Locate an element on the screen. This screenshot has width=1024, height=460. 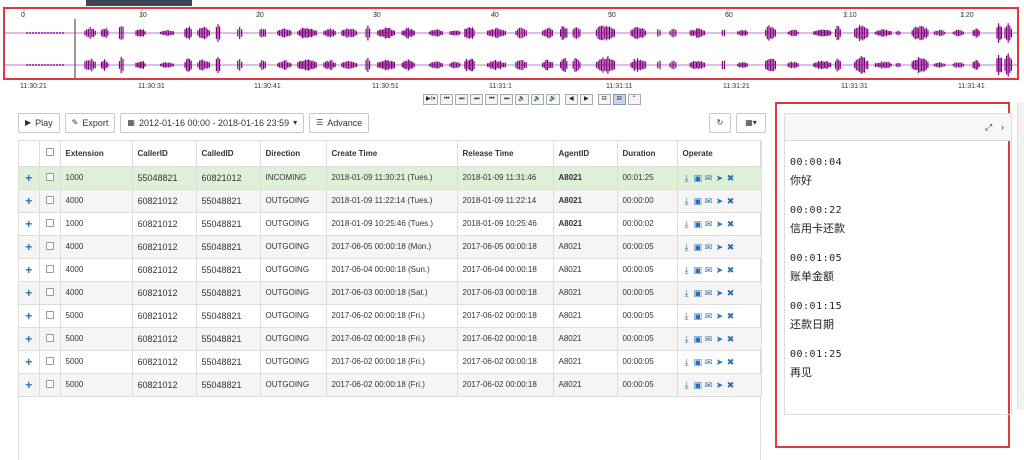
play-button: ▶ Play is located at coordinates (39, 123).